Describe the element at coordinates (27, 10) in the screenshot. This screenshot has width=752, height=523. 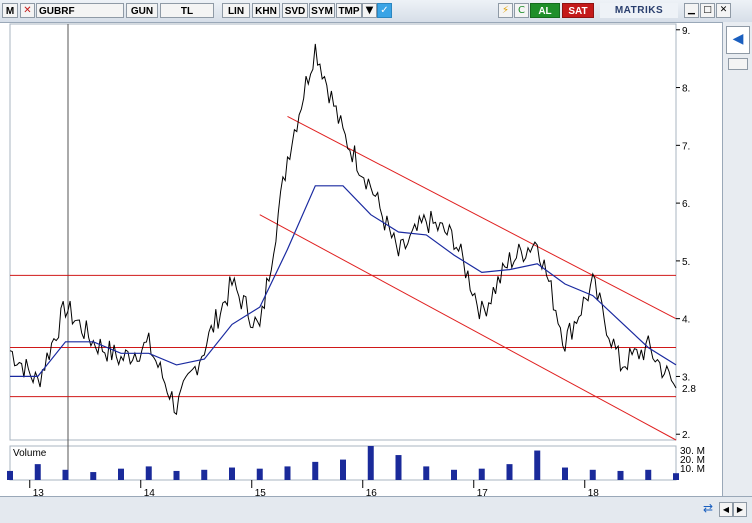
I see `close-symbol-icon: ✕` at that location.